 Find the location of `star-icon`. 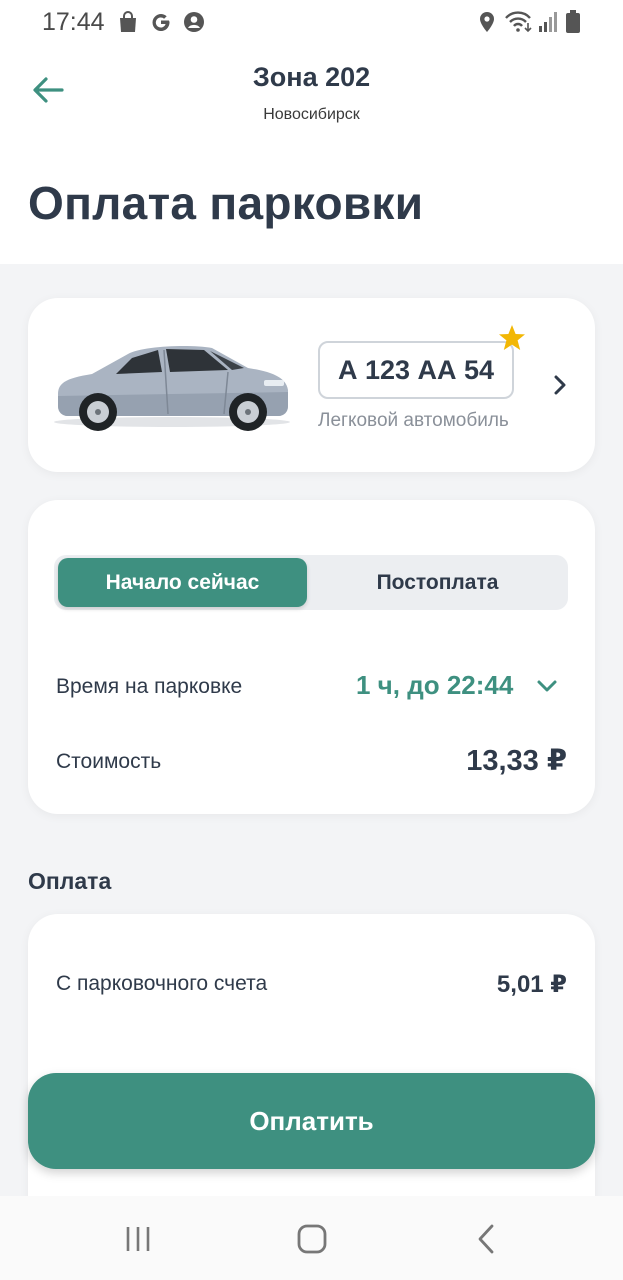

star-icon is located at coordinates (512, 337).